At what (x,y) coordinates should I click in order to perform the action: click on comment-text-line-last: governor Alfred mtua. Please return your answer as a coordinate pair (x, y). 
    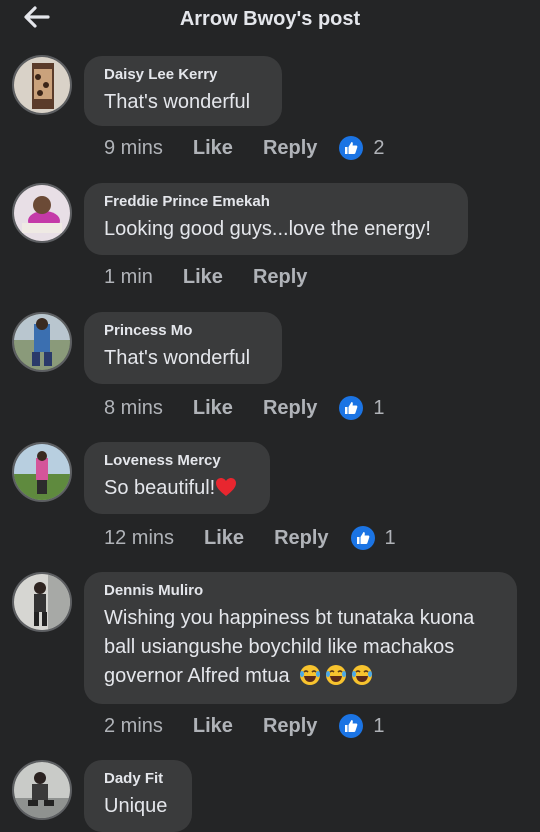
    Looking at the image, I should click on (300, 676).